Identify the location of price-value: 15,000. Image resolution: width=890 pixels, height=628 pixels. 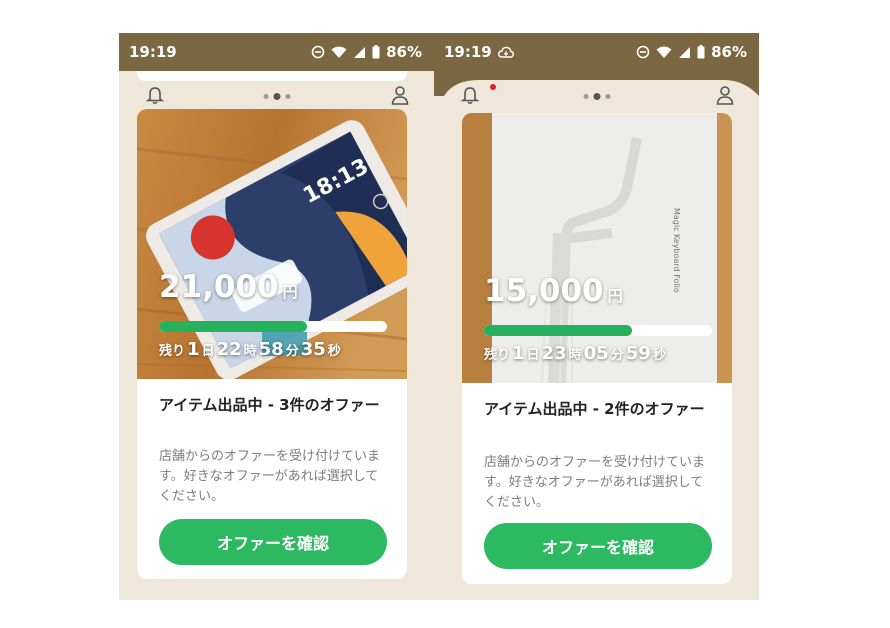
(544, 291).